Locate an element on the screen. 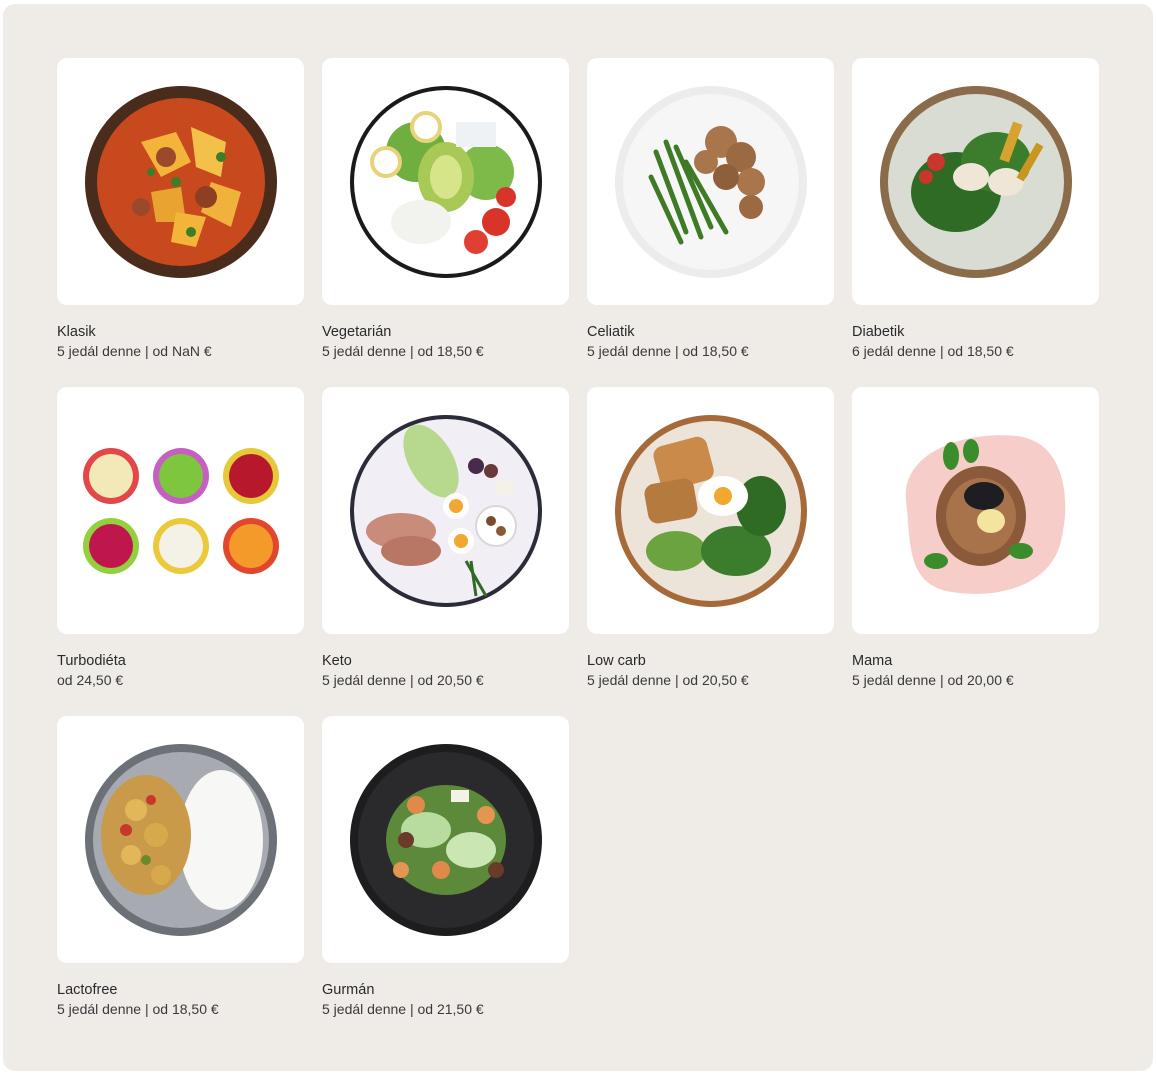 The image size is (1156, 1080). salad-bowl-icon is located at coordinates (445, 181).